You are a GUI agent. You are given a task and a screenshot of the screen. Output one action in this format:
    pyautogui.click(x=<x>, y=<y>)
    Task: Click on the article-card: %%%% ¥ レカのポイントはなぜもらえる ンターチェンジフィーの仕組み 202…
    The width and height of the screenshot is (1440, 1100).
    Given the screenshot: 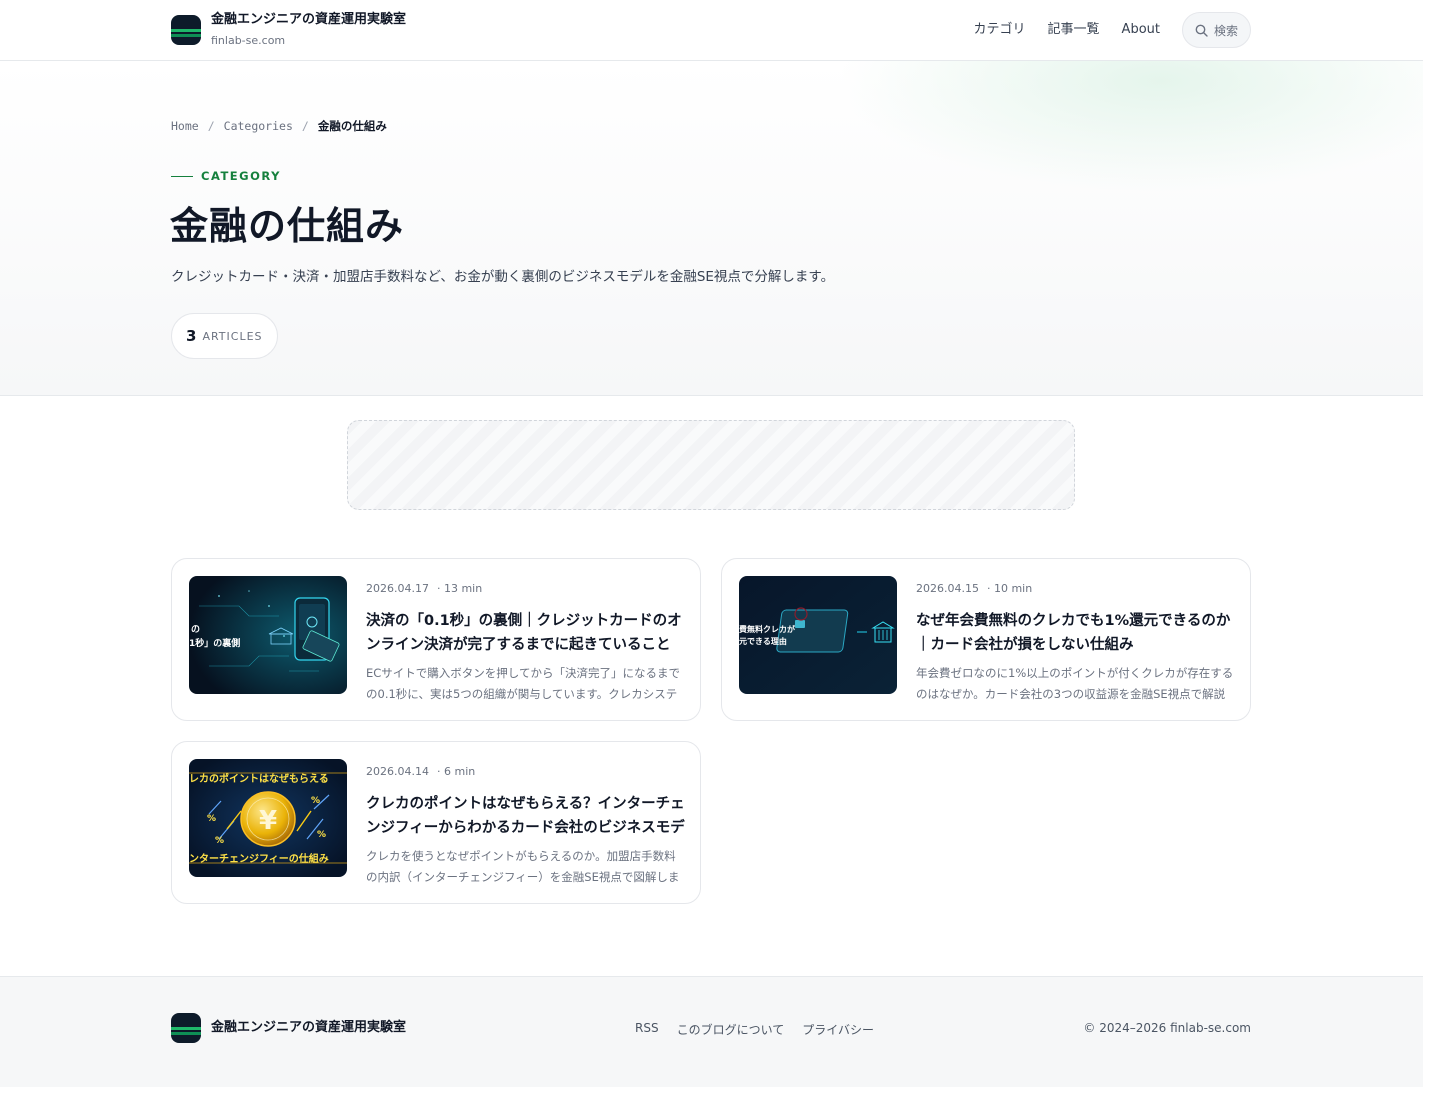 What is the action you would take?
    pyautogui.click(x=436, y=822)
    